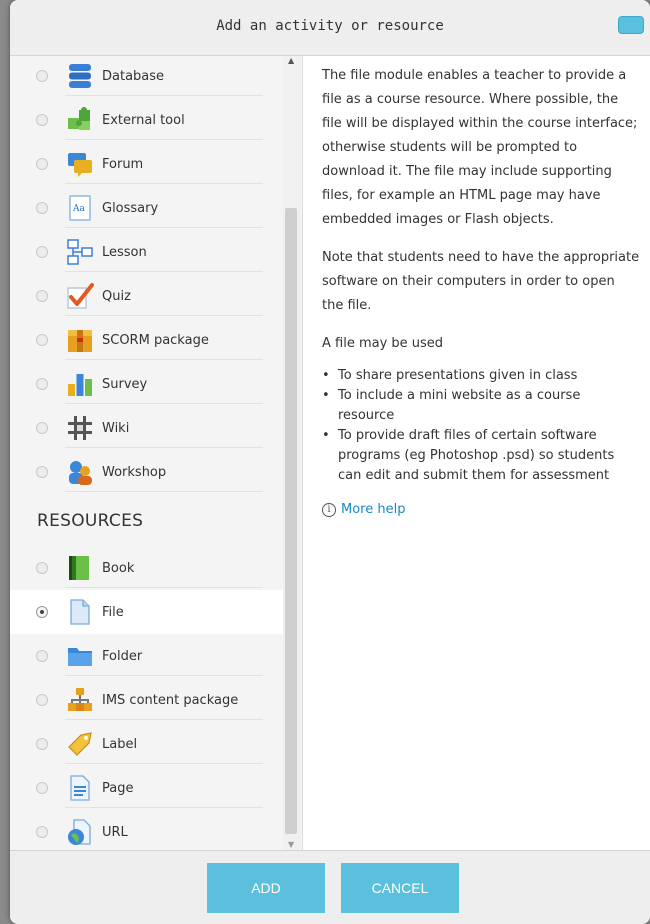 This screenshot has width=650, height=924. Describe the element at coordinates (42, 428) in the screenshot. I see `radio-wiki` at that location.